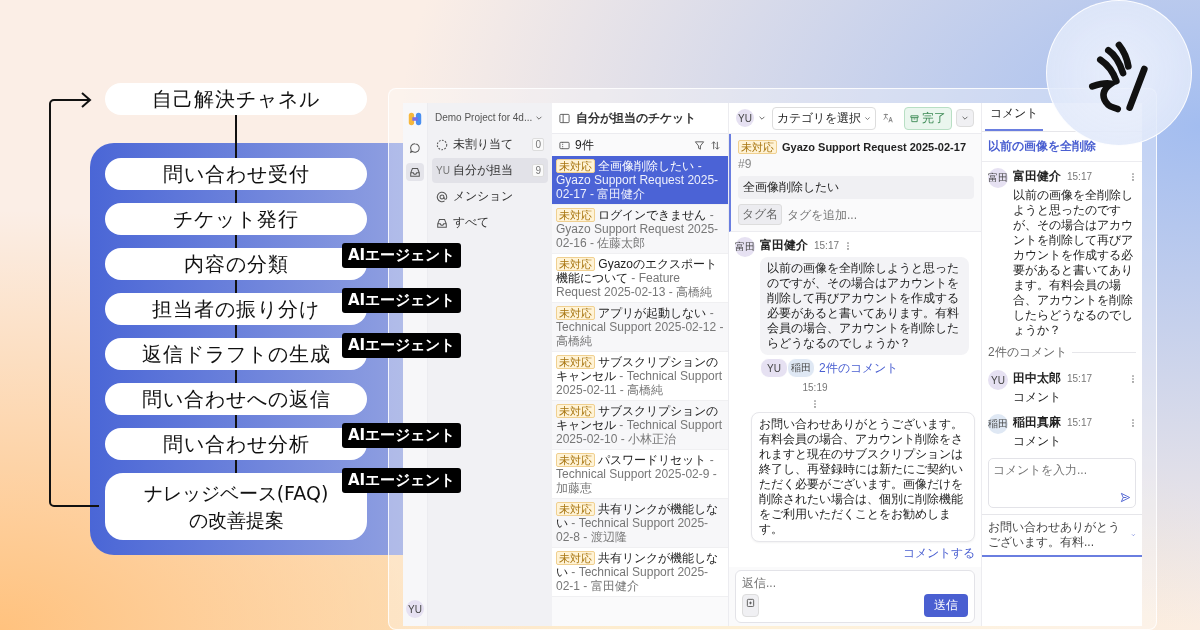 This screenshot has width=1200, height=630. Describe the element at coordinates (760, 214) in the screenshot. I see `tag-chip: タグ名` at that location.